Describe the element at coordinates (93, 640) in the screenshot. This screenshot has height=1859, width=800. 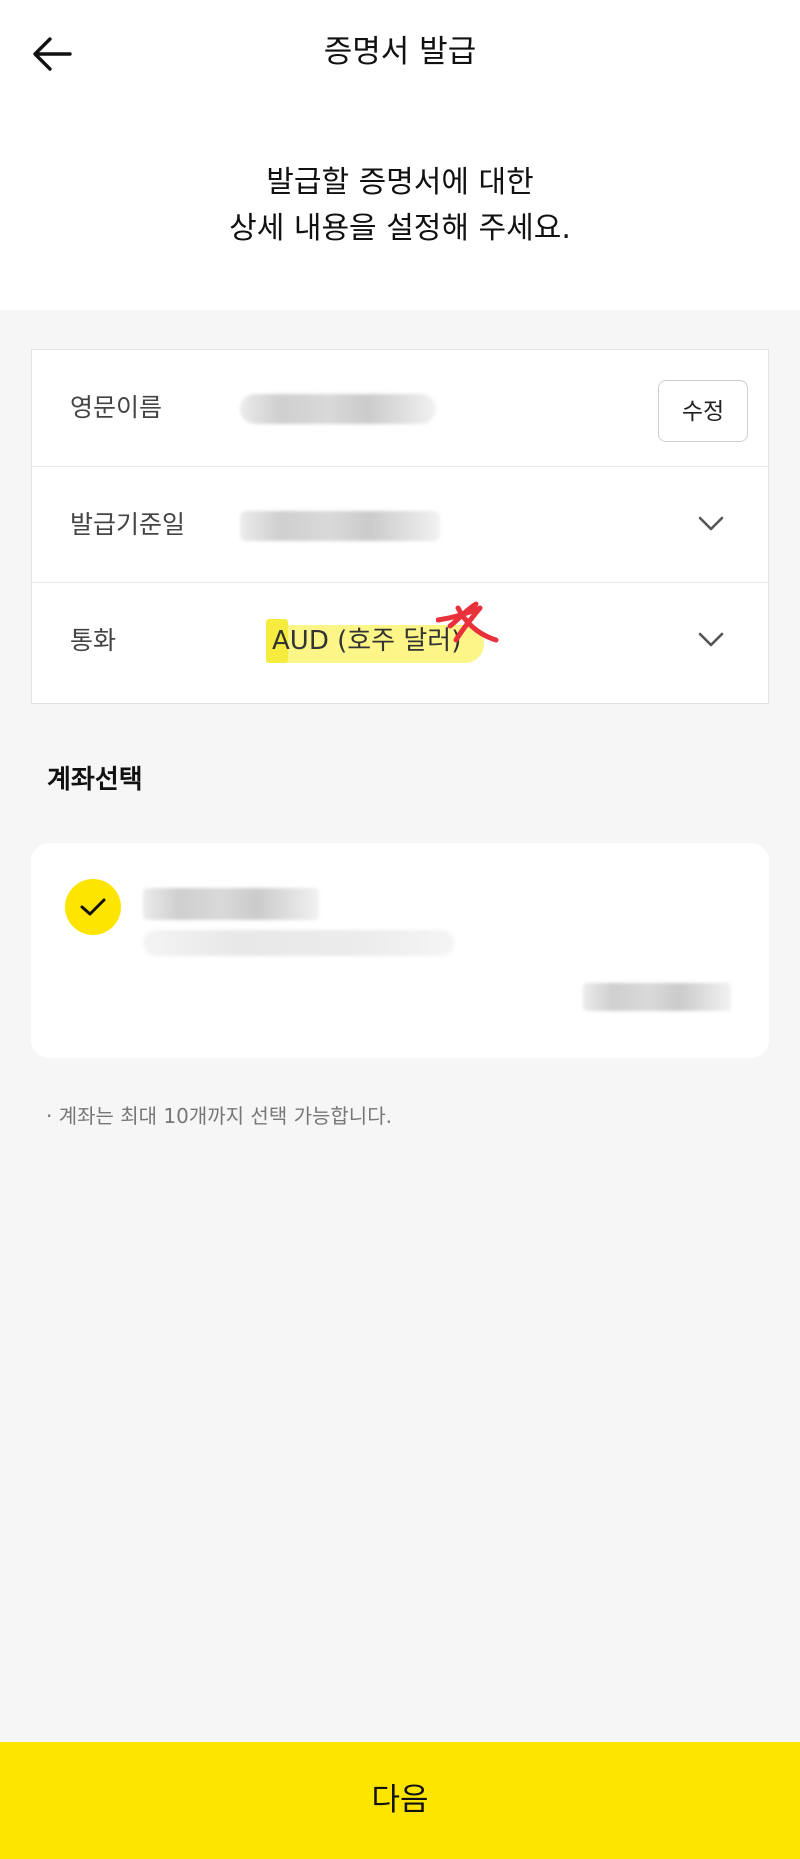
I see `currency-label: 통화` at that location.